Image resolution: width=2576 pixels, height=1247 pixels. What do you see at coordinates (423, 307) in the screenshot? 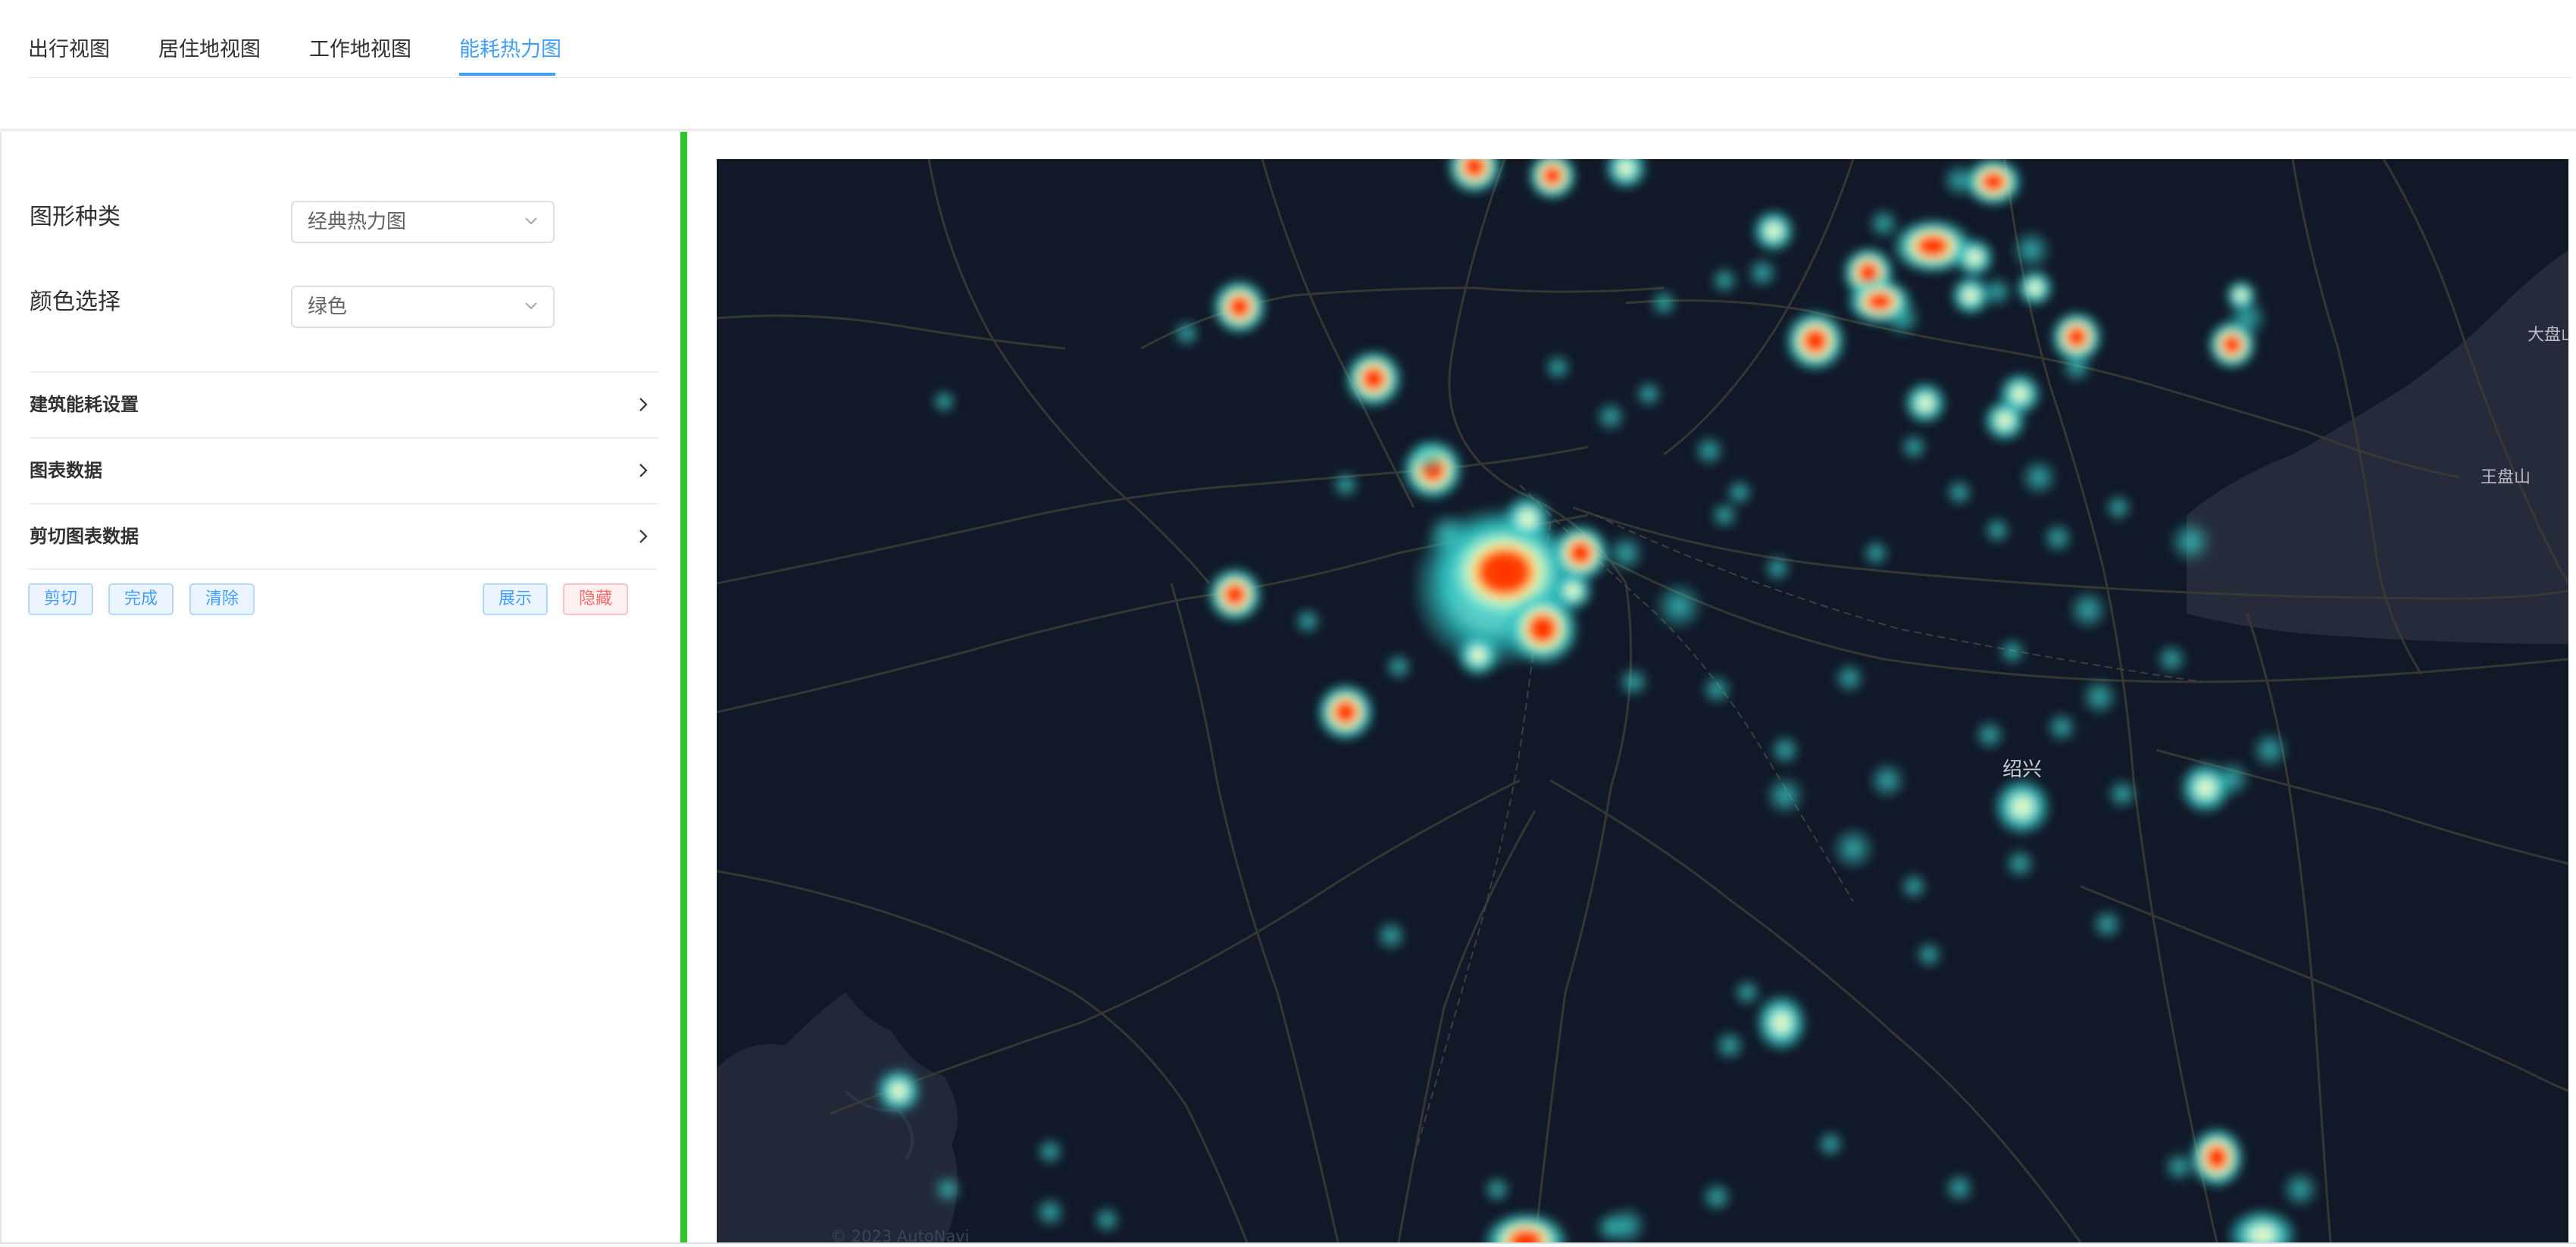
I see `color-select: 绿色` at bounding box center [423, 307].